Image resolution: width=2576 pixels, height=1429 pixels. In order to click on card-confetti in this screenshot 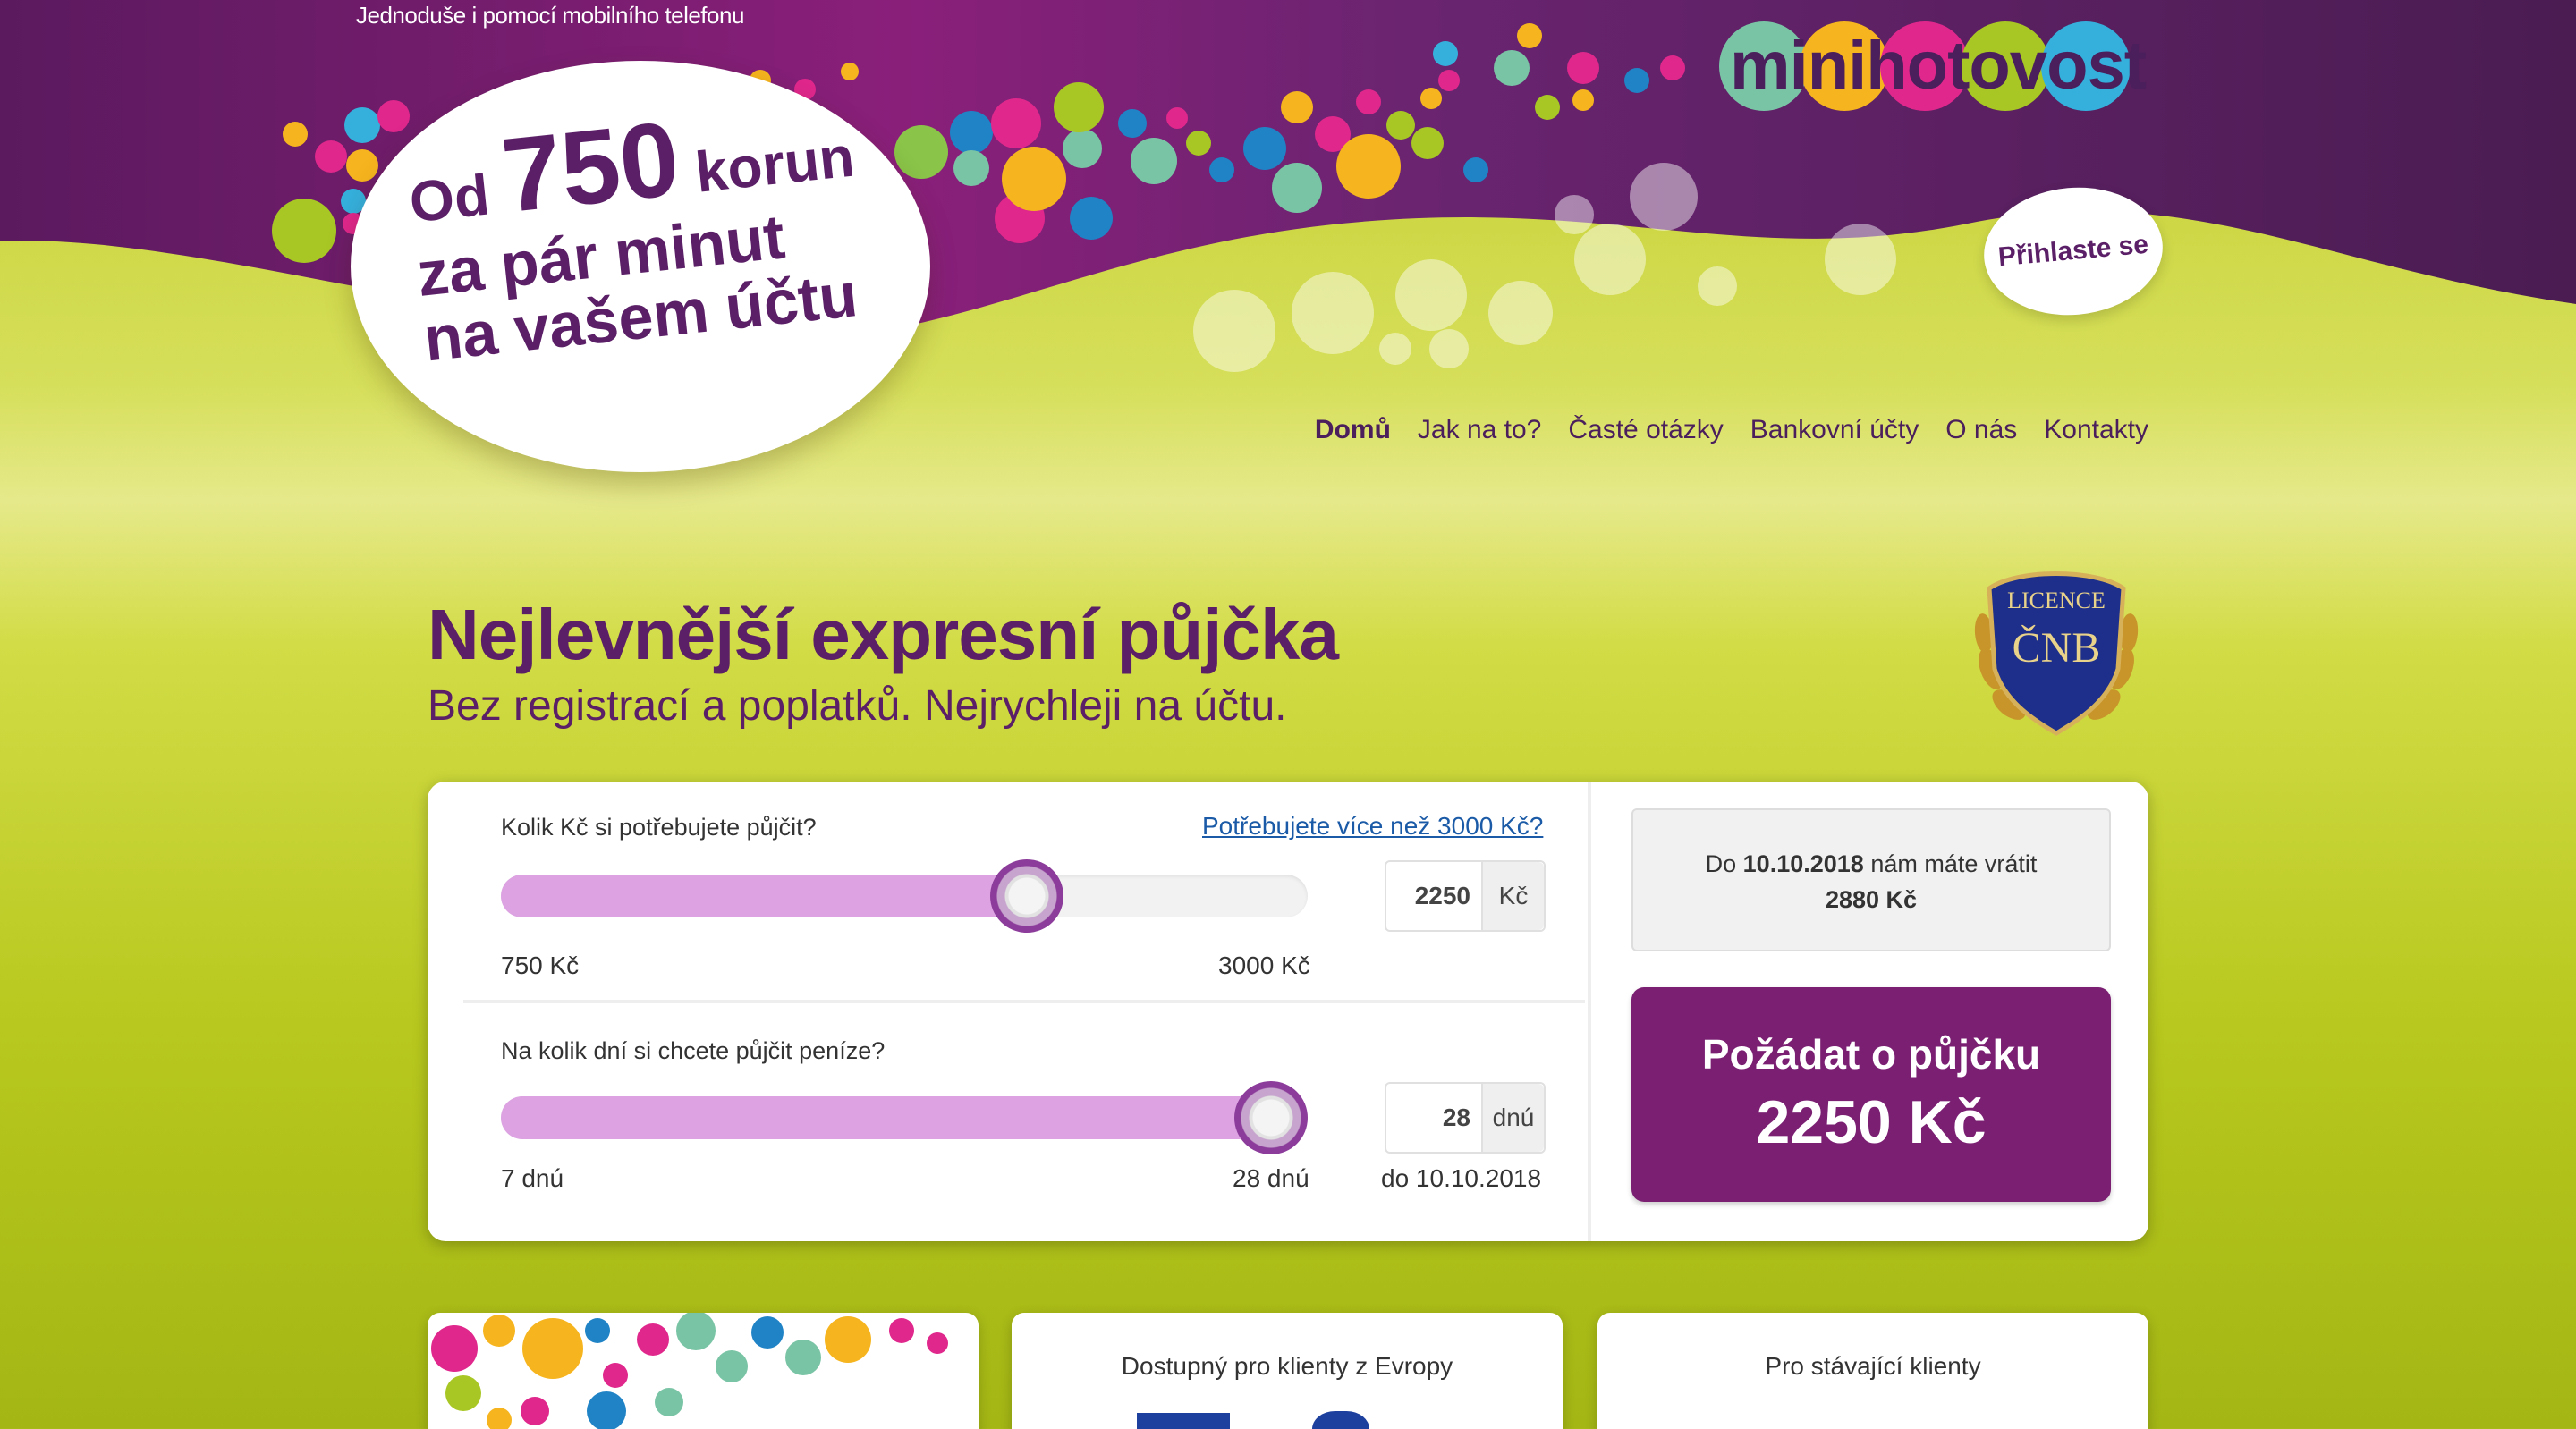, I will do `click(703, 1371)`.